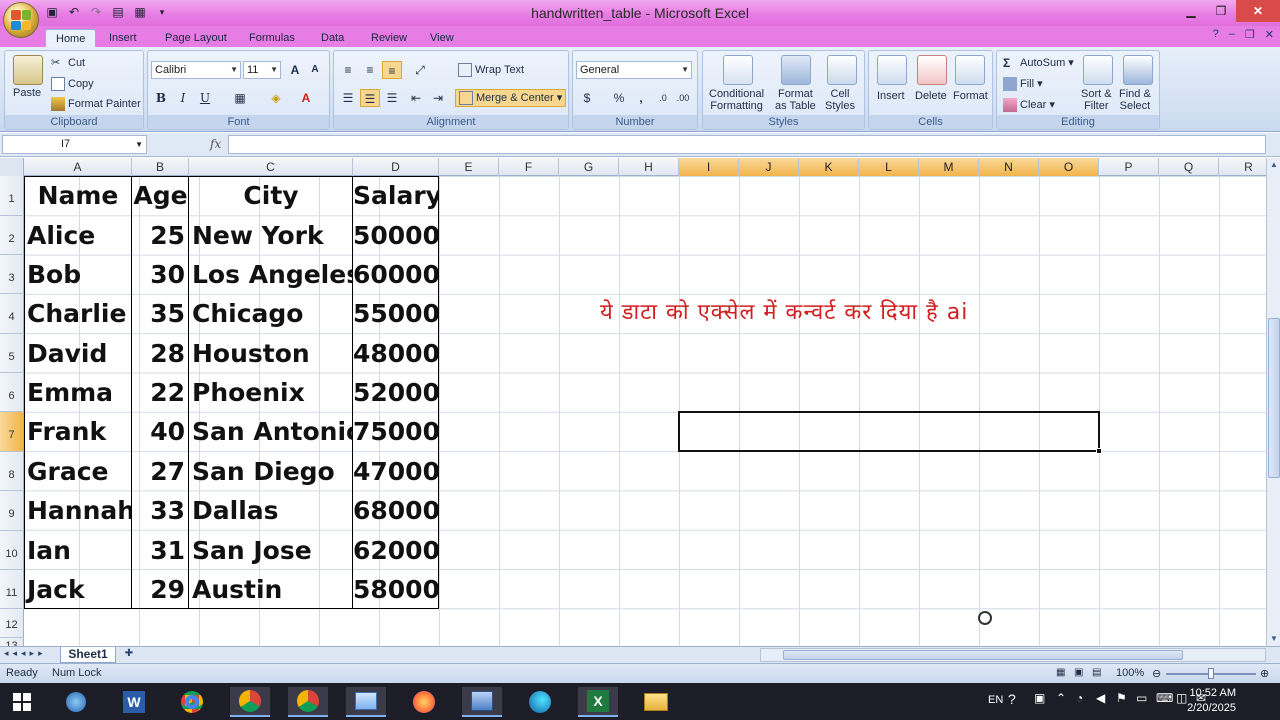  Describe the element at coordinates (78, 511) in the screenshot. I see `cell-name: Hannah` at that location.